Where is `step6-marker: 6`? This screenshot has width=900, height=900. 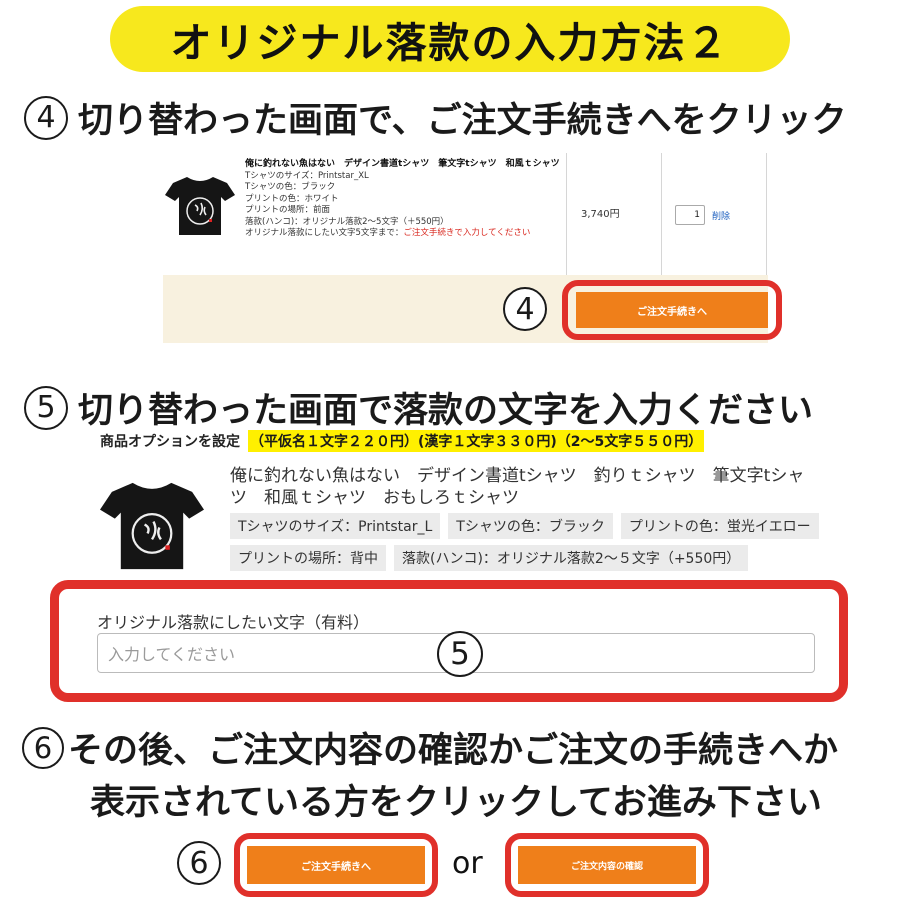
step6-marker: 6 is located at coordinates (199, 863).